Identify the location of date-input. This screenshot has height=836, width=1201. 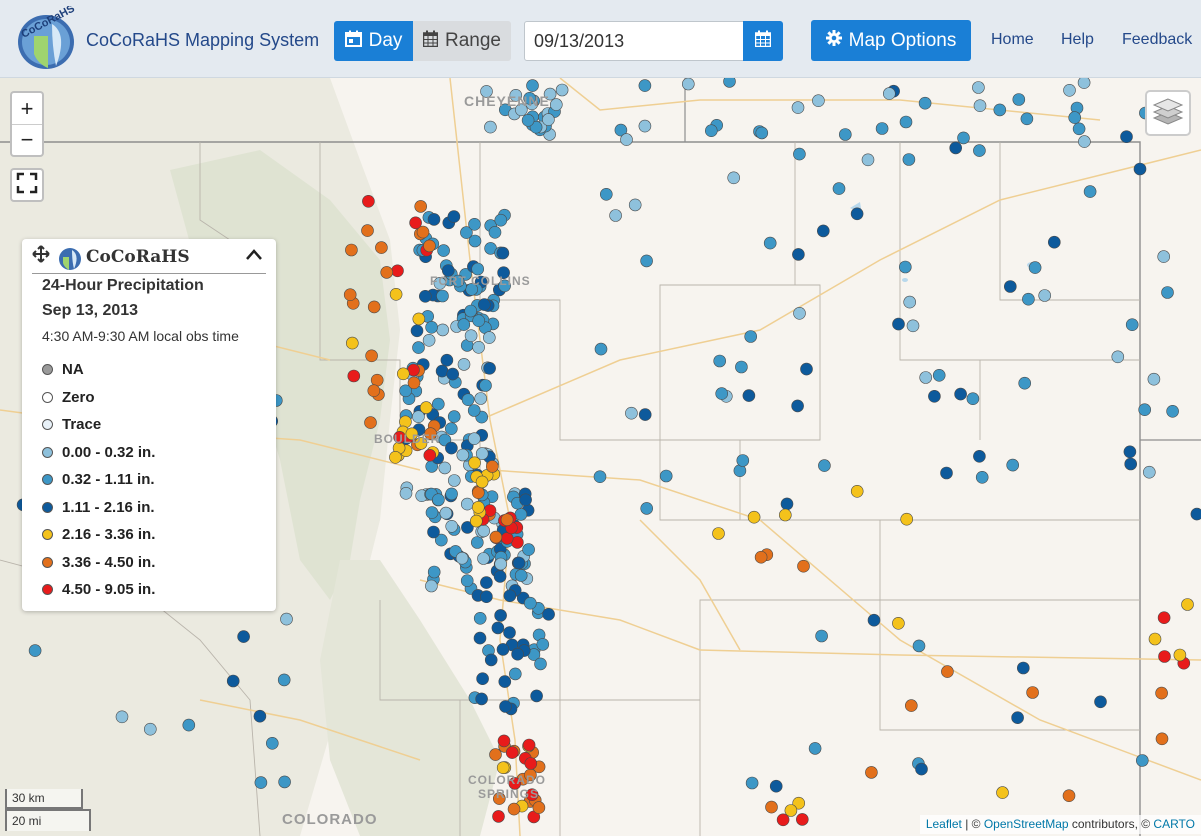
(634, 41).